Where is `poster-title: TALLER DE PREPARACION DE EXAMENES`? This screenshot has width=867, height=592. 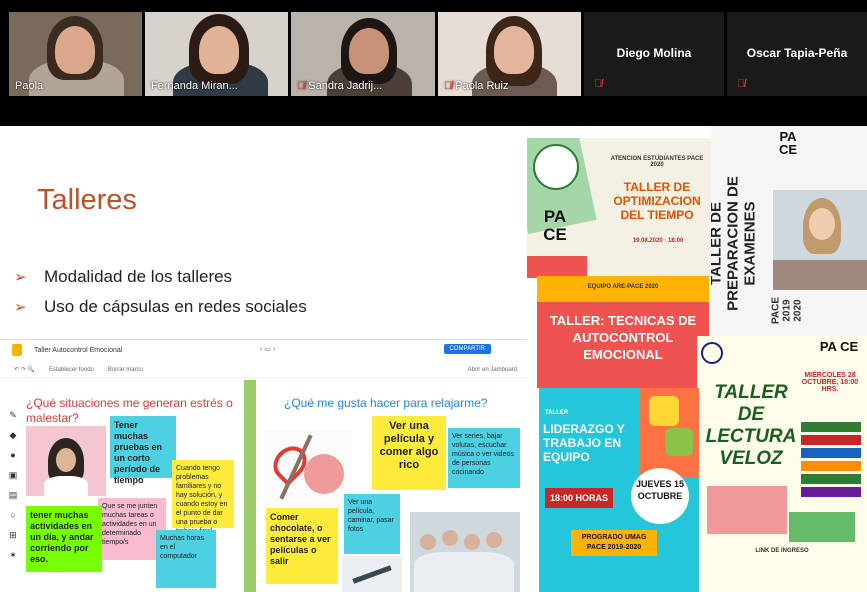 poster-title: TALLER DE PREPARACION DE EXAMENES is located at coordinates (735, 243).